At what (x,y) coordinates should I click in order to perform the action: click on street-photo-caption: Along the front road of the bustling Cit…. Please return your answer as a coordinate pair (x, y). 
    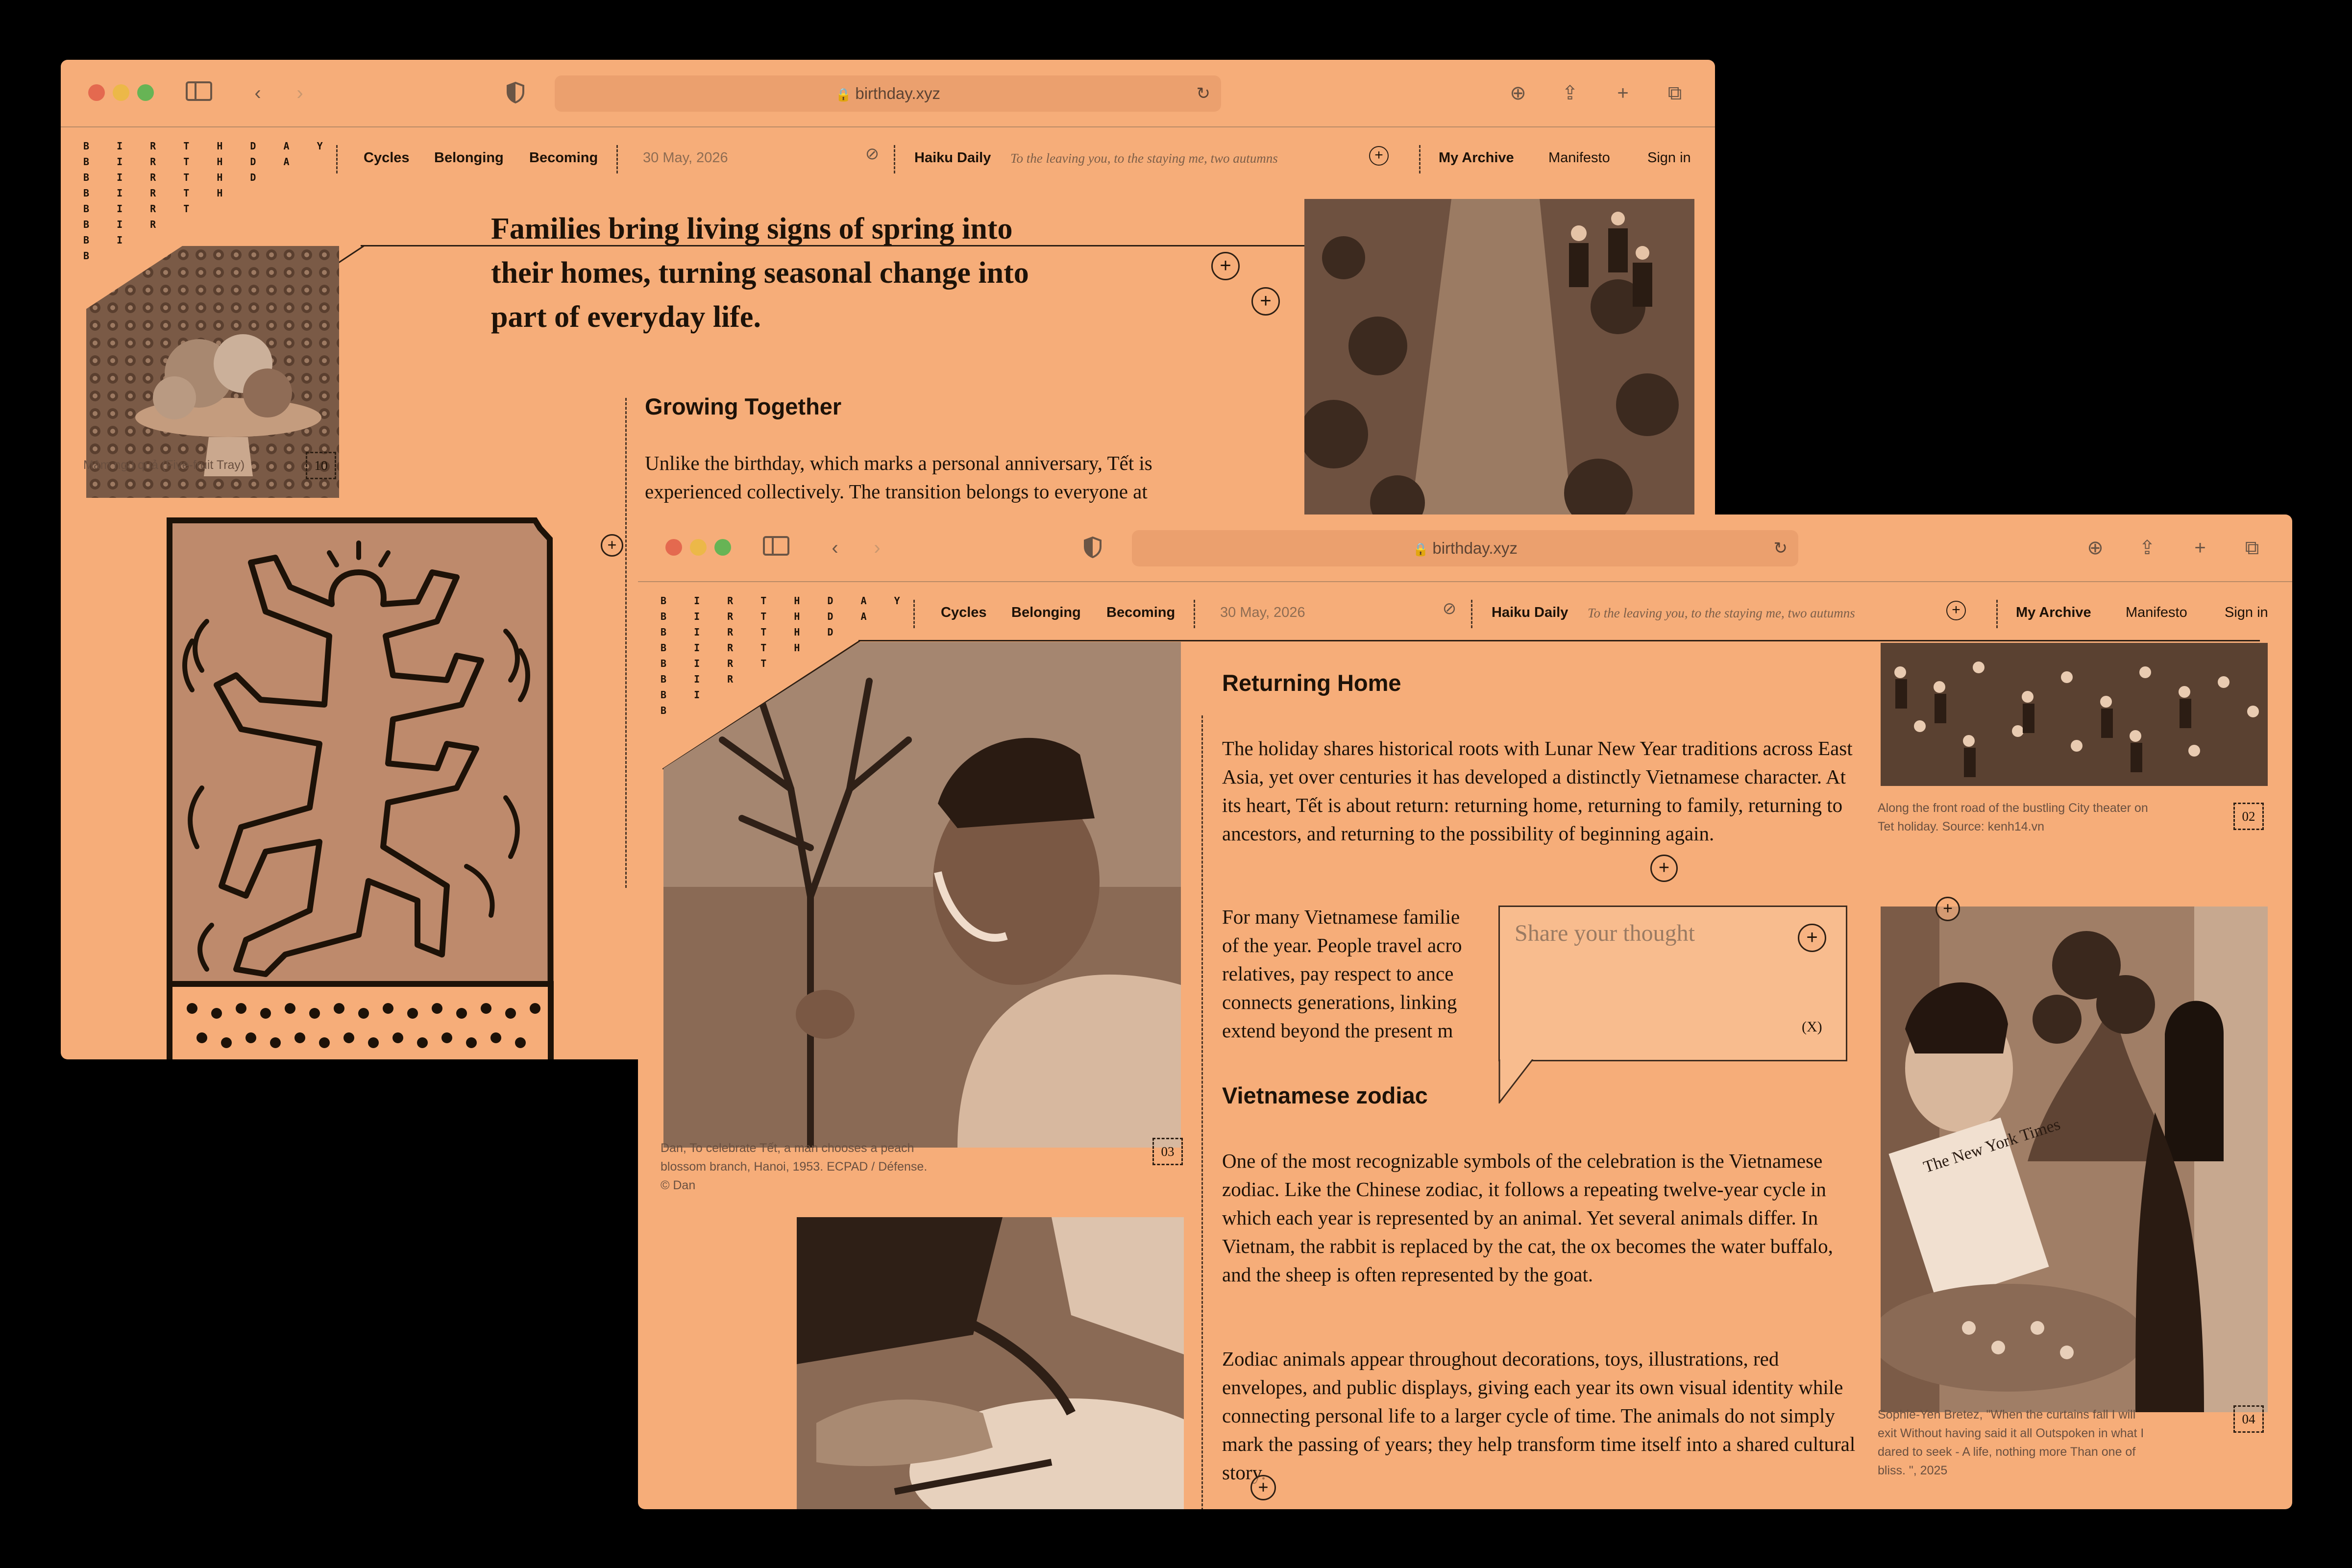
    Looking at the image, I should click on (2013, 817).